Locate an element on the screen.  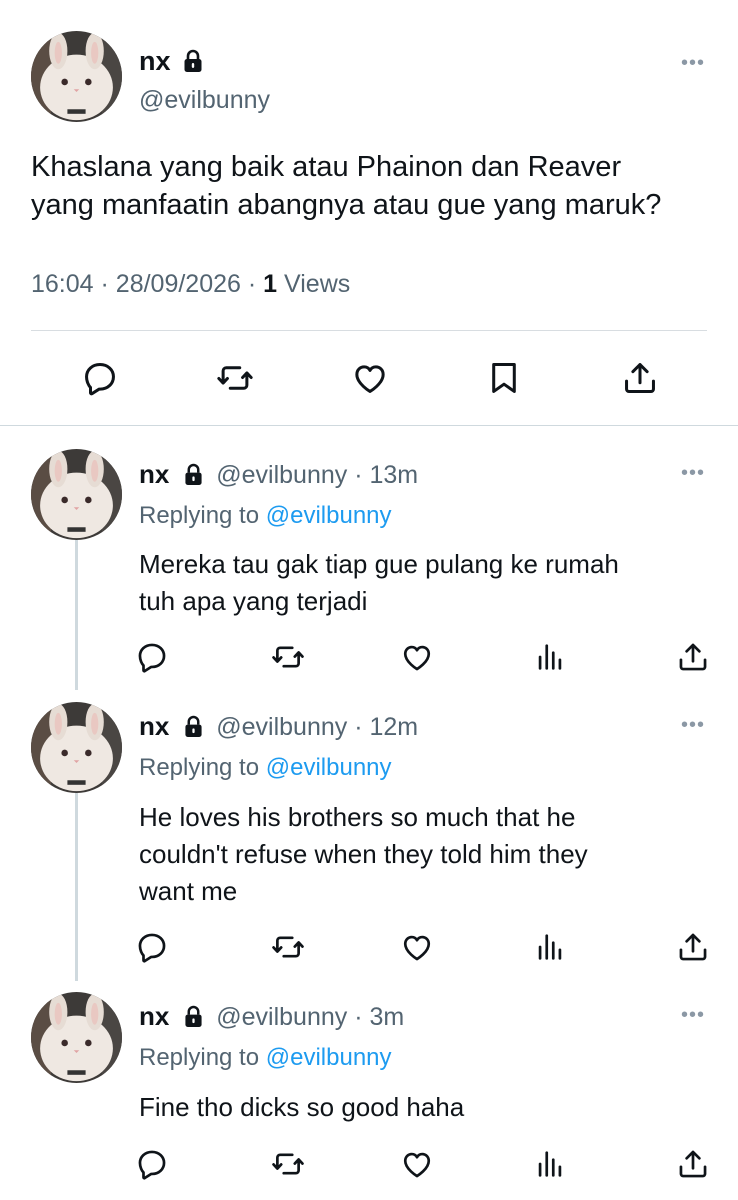
reply-text-line: Mereka tau gak tiap gue pulang ke rumah is located at coordinates (379, 564).